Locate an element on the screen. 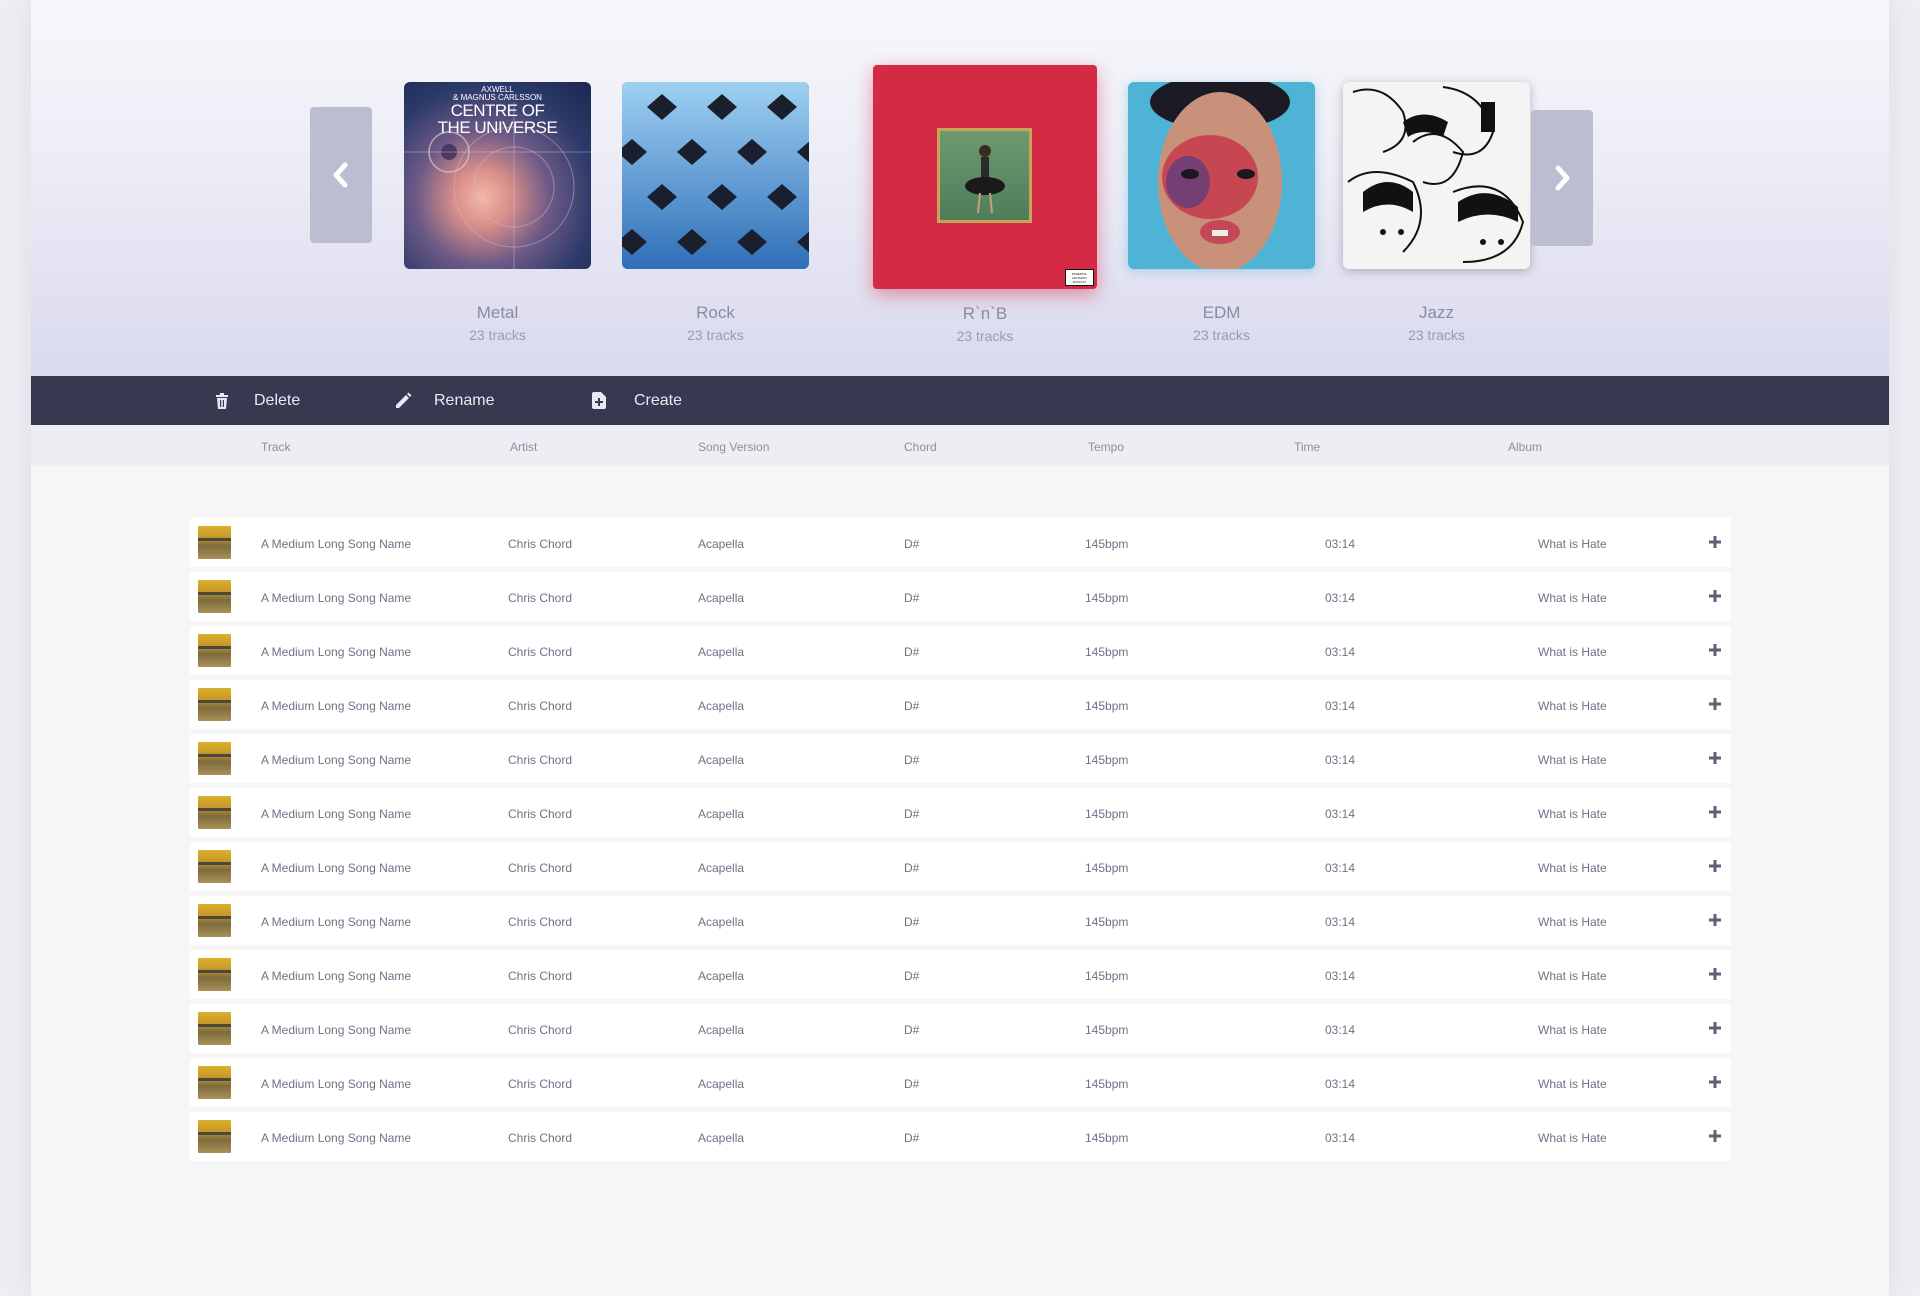  playlist-toolbar: Delete Rename Create is located at coordinates (960, 400).